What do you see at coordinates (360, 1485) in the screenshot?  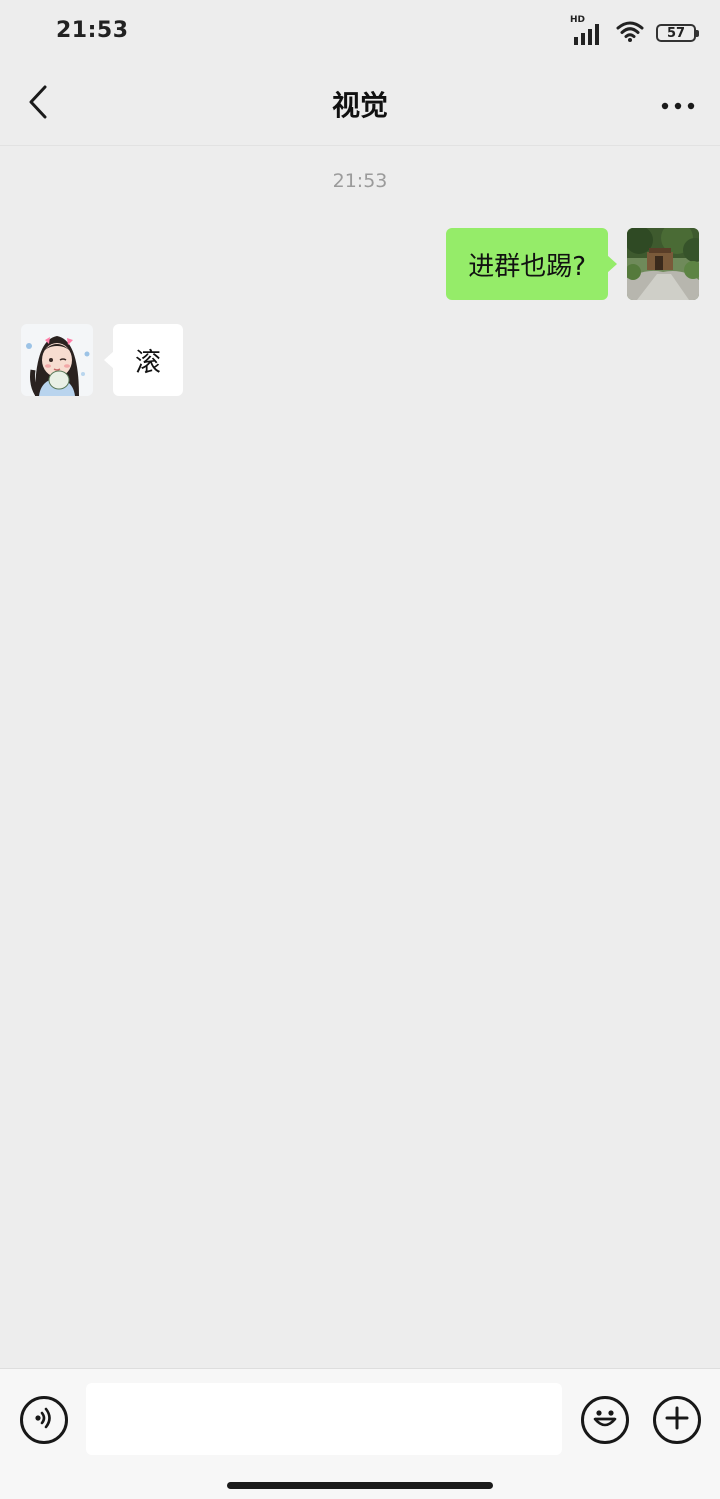 I see `home-indicator` at bounding box center [360, 1485].